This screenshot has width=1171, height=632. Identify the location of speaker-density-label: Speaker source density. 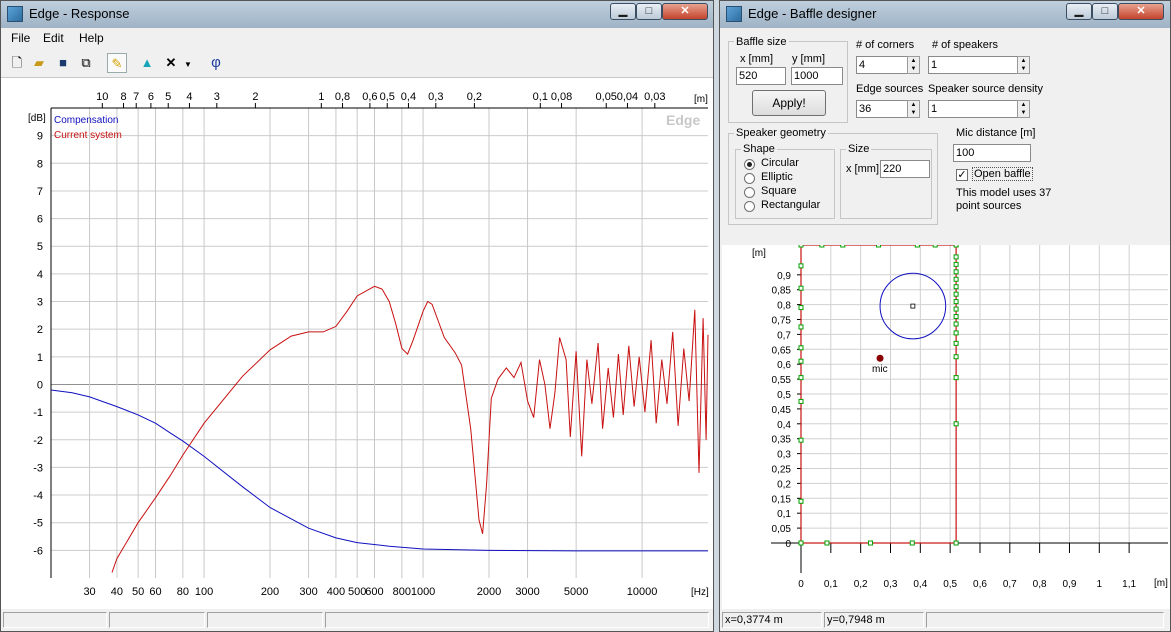
(985, 89).